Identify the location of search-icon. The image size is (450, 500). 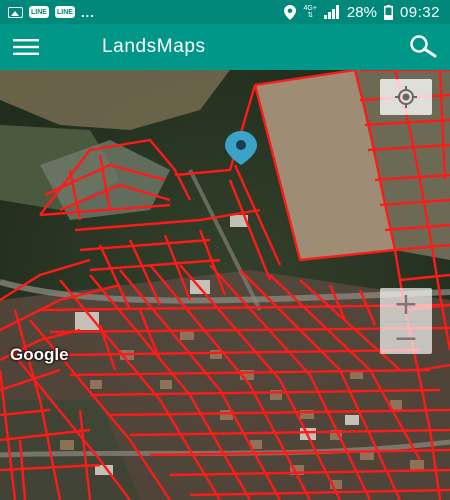
(423, 46).